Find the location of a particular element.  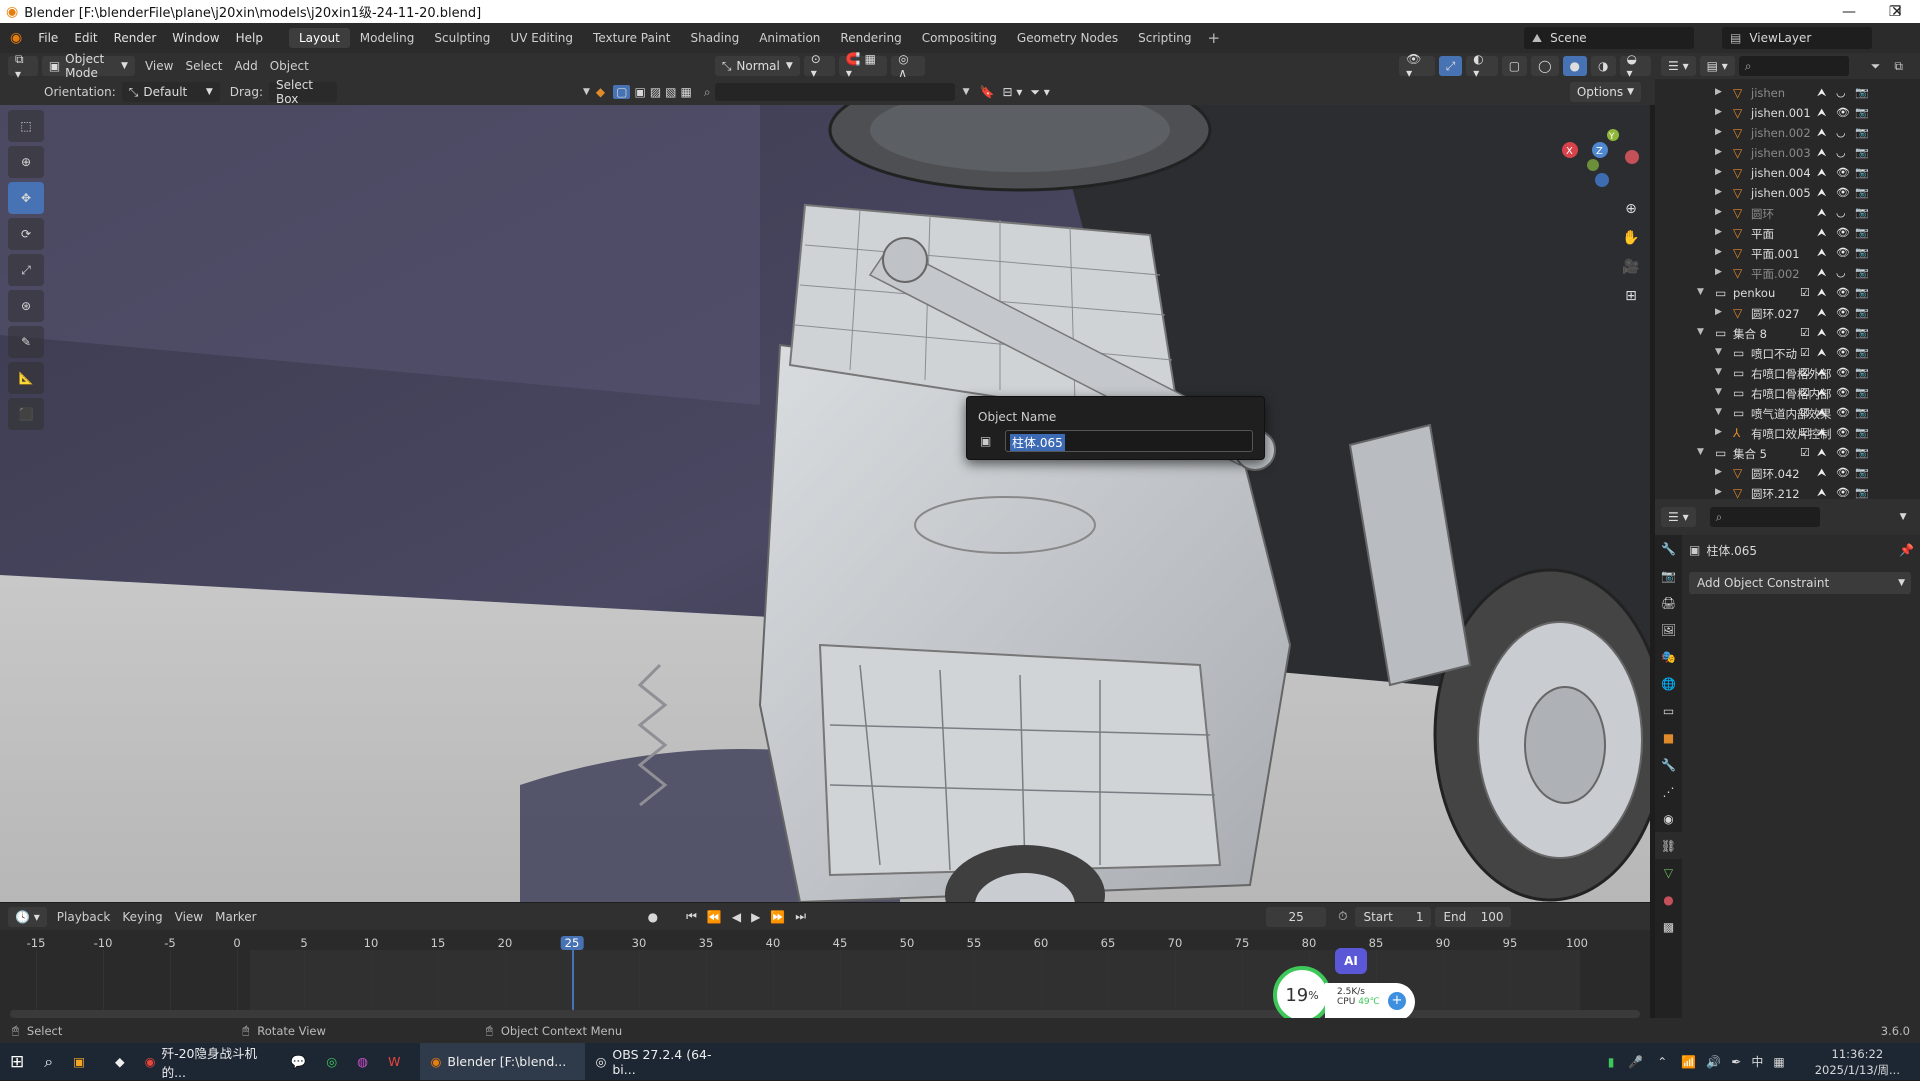

app-pinned-2-icon: ◆ is located at coordinates (120, 1061).